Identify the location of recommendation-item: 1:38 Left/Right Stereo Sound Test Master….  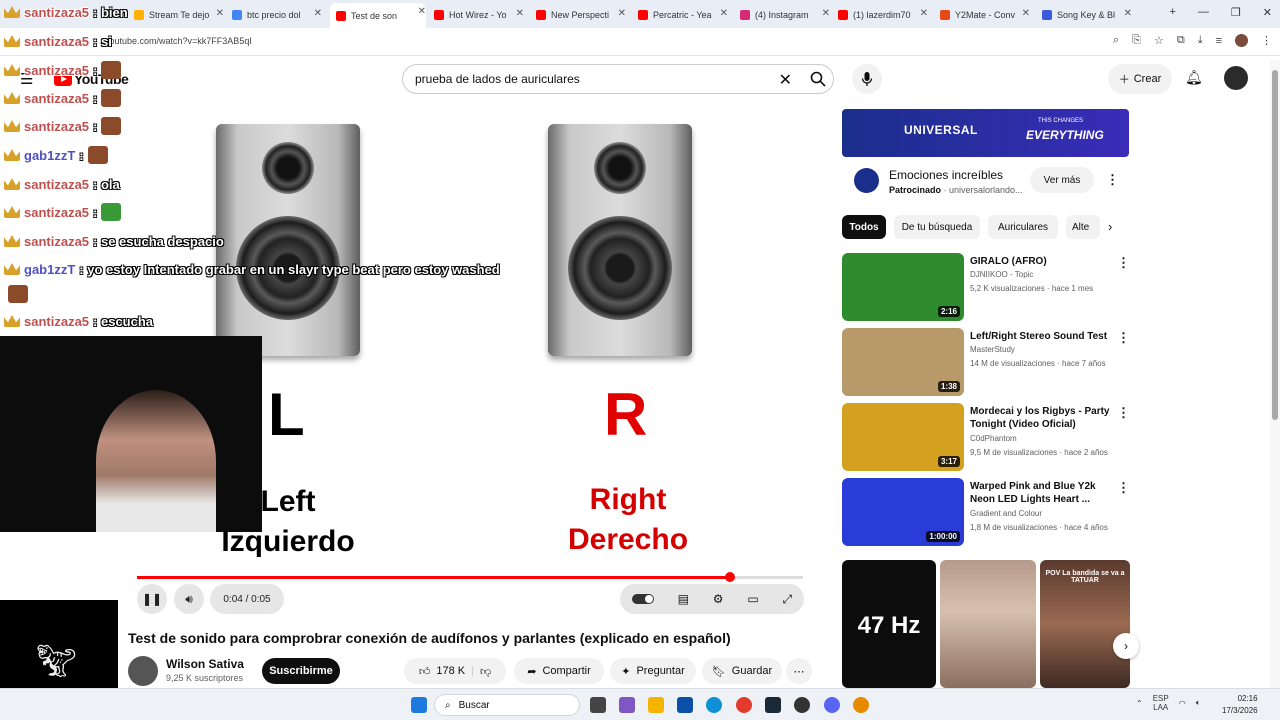
(987, 363).